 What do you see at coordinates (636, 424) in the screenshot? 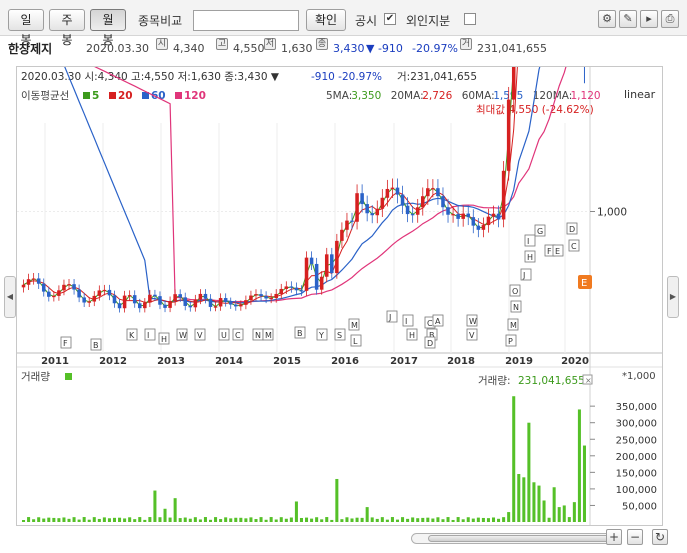
I see `volume-tick: 300,000` at bounding box center [636, 424].